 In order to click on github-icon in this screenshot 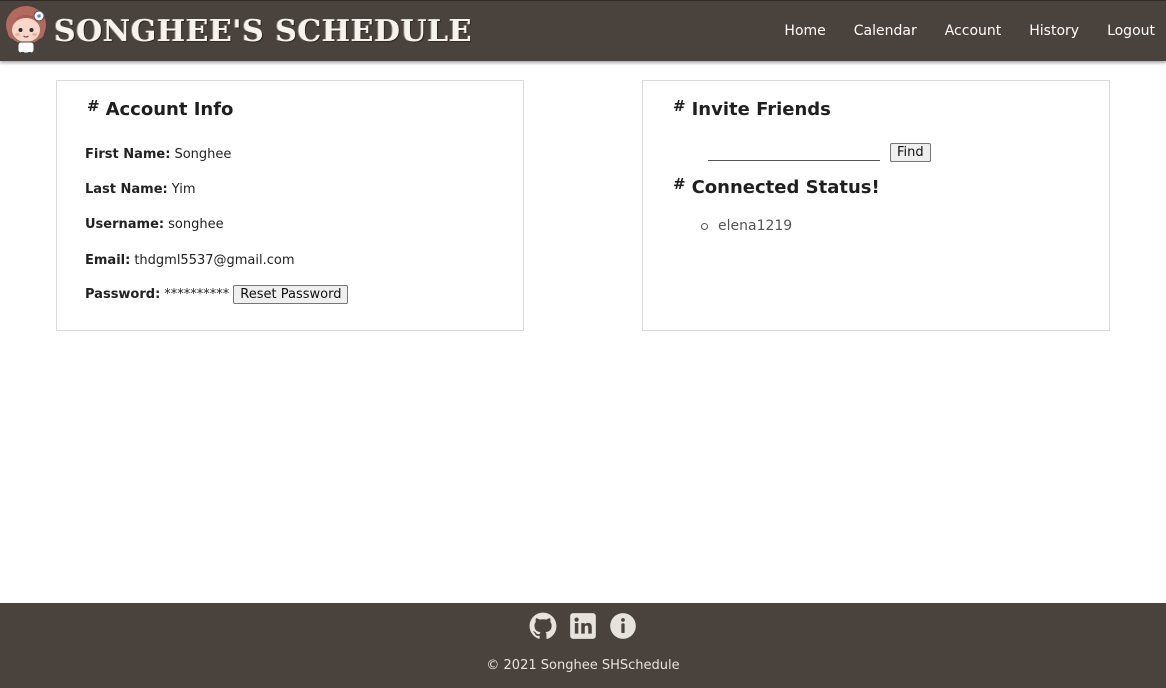, I will do `click(543, 626)`.